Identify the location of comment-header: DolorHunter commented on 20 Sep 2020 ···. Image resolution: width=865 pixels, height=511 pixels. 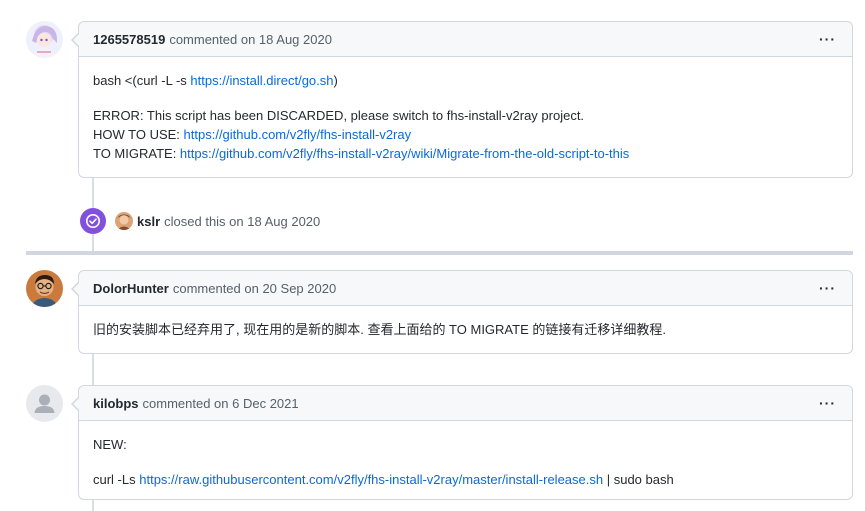
(465, 288).